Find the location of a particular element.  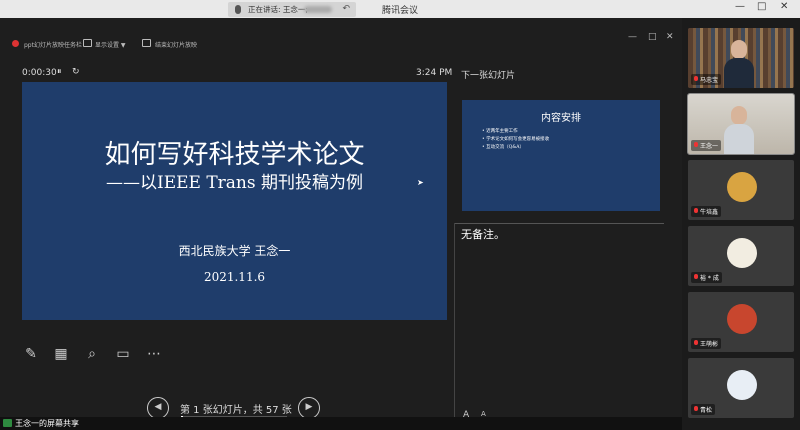

notes-divider is located at coordinates (559, 223).